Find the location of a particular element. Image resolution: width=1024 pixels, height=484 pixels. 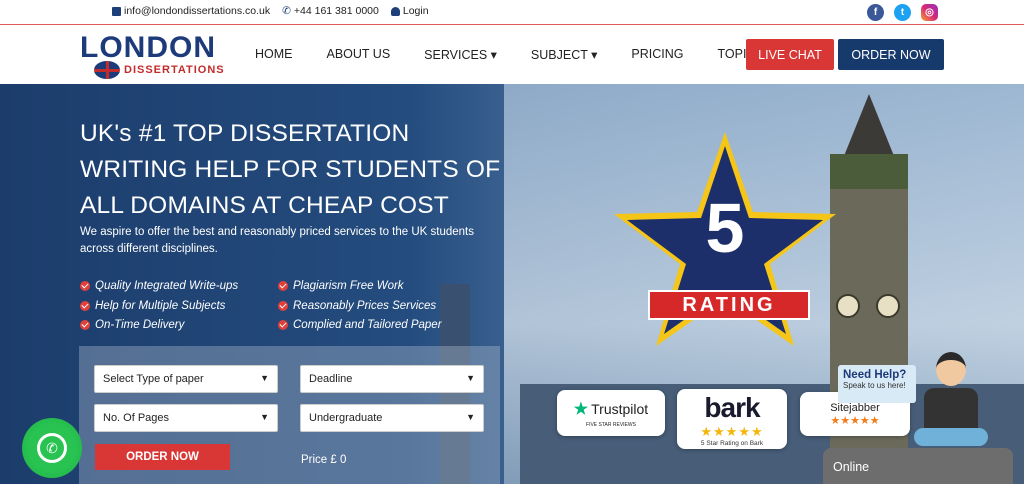

hero-title-line3: ALL DOMAINS AT CHEAP COST is located at coordinates (264, 205).